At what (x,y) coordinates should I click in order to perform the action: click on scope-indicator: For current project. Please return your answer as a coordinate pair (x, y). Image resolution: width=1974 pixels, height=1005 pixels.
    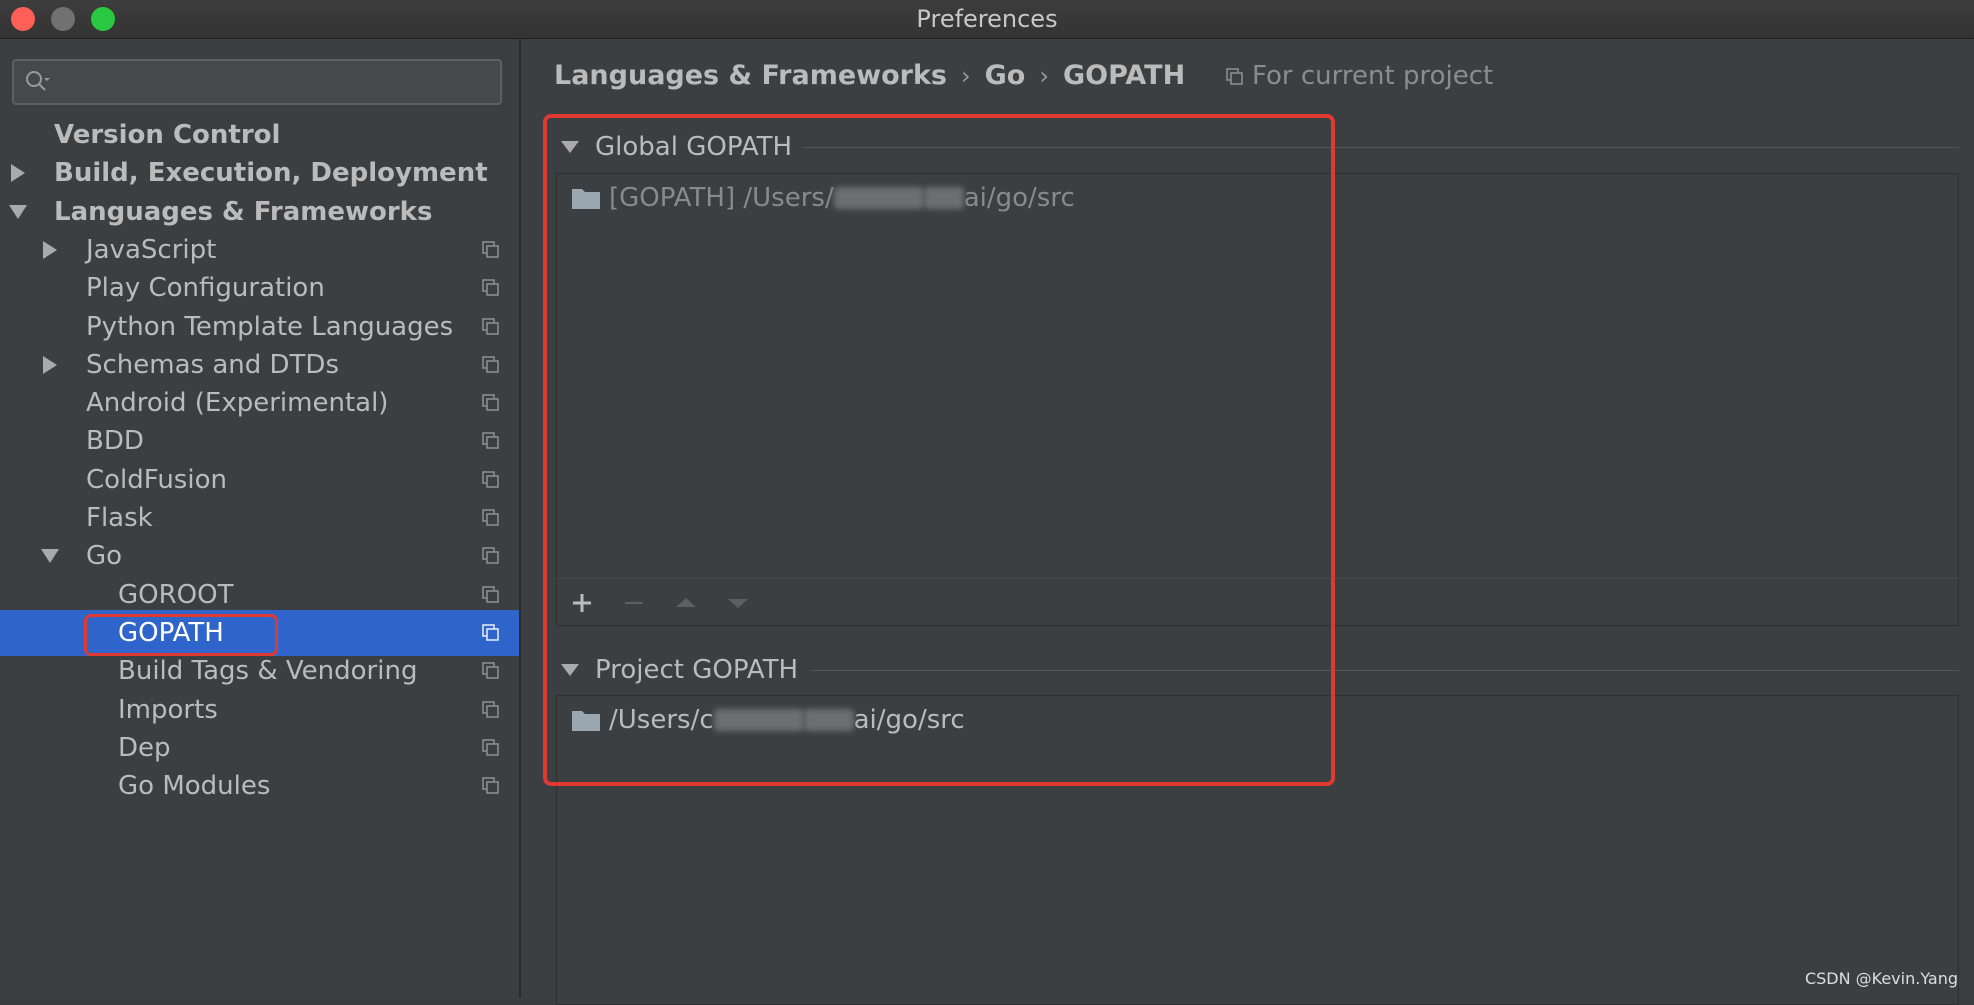
    Looking at the image, I should click on (1359, 76).